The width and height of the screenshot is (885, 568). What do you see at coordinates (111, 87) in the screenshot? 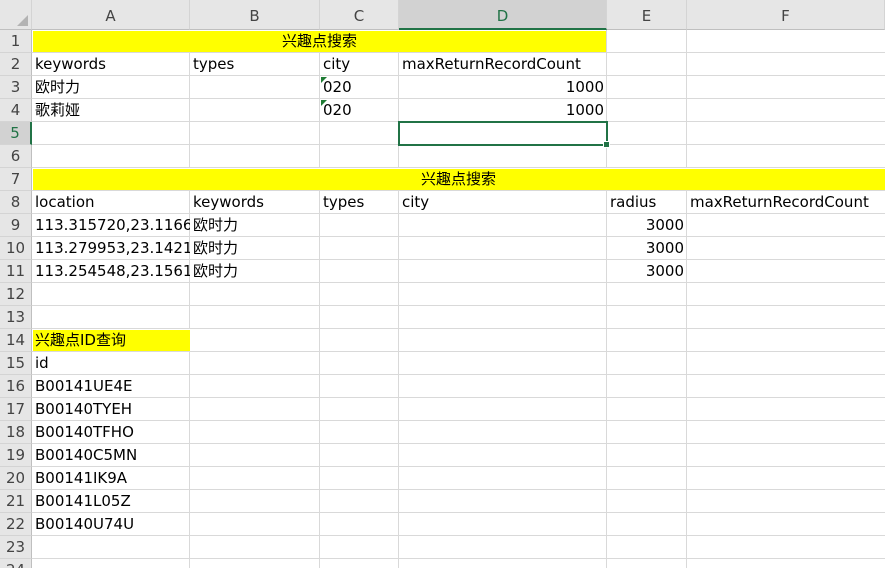
I see `cell-a3: 欧时力` at bounding box center [111, 87].